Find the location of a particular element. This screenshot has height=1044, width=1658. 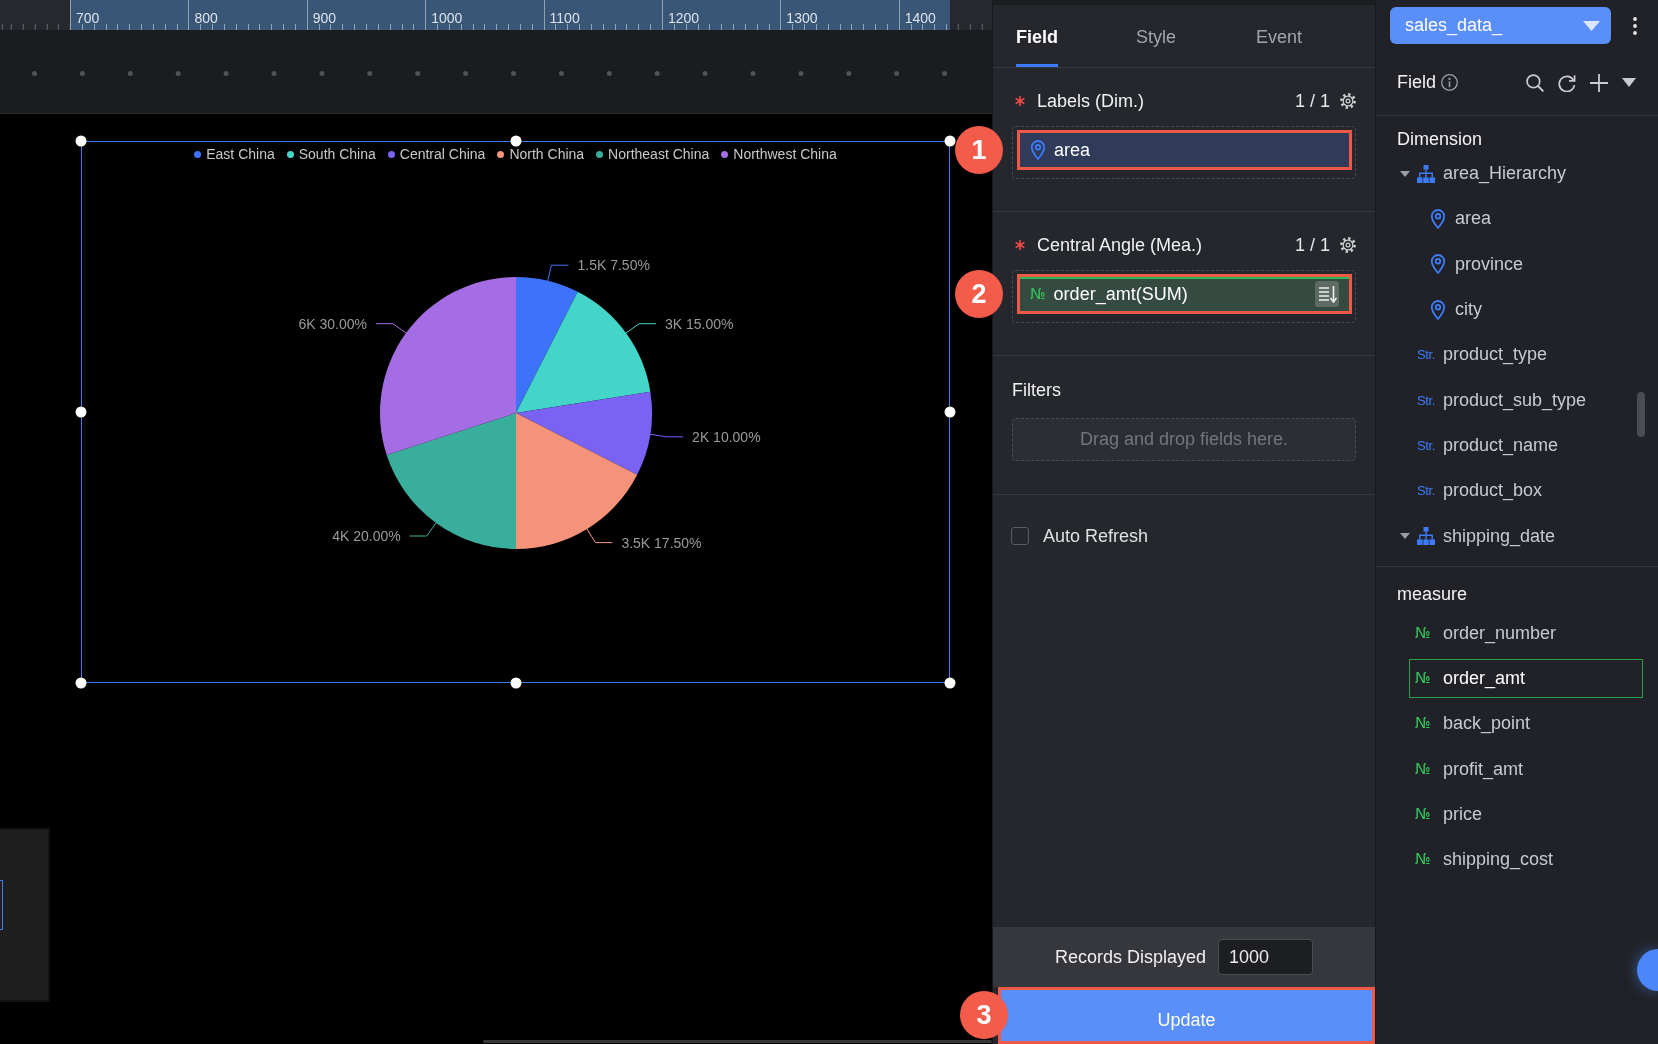

legend-label: South China is located at coordinates (337, 154).